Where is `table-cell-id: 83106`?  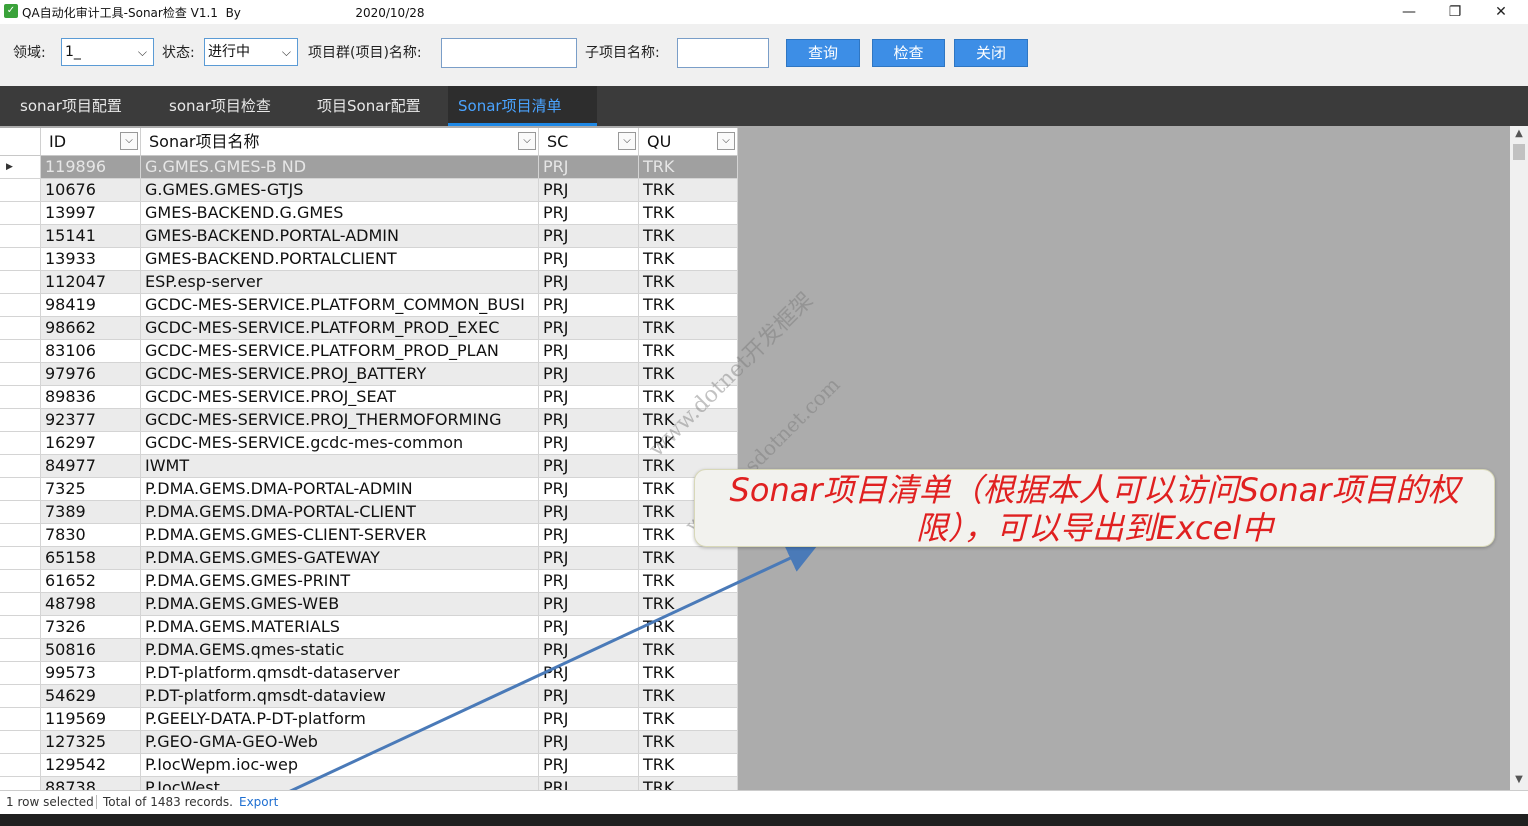 table-cell-id: 83106 is located at coordinates (91, 351).